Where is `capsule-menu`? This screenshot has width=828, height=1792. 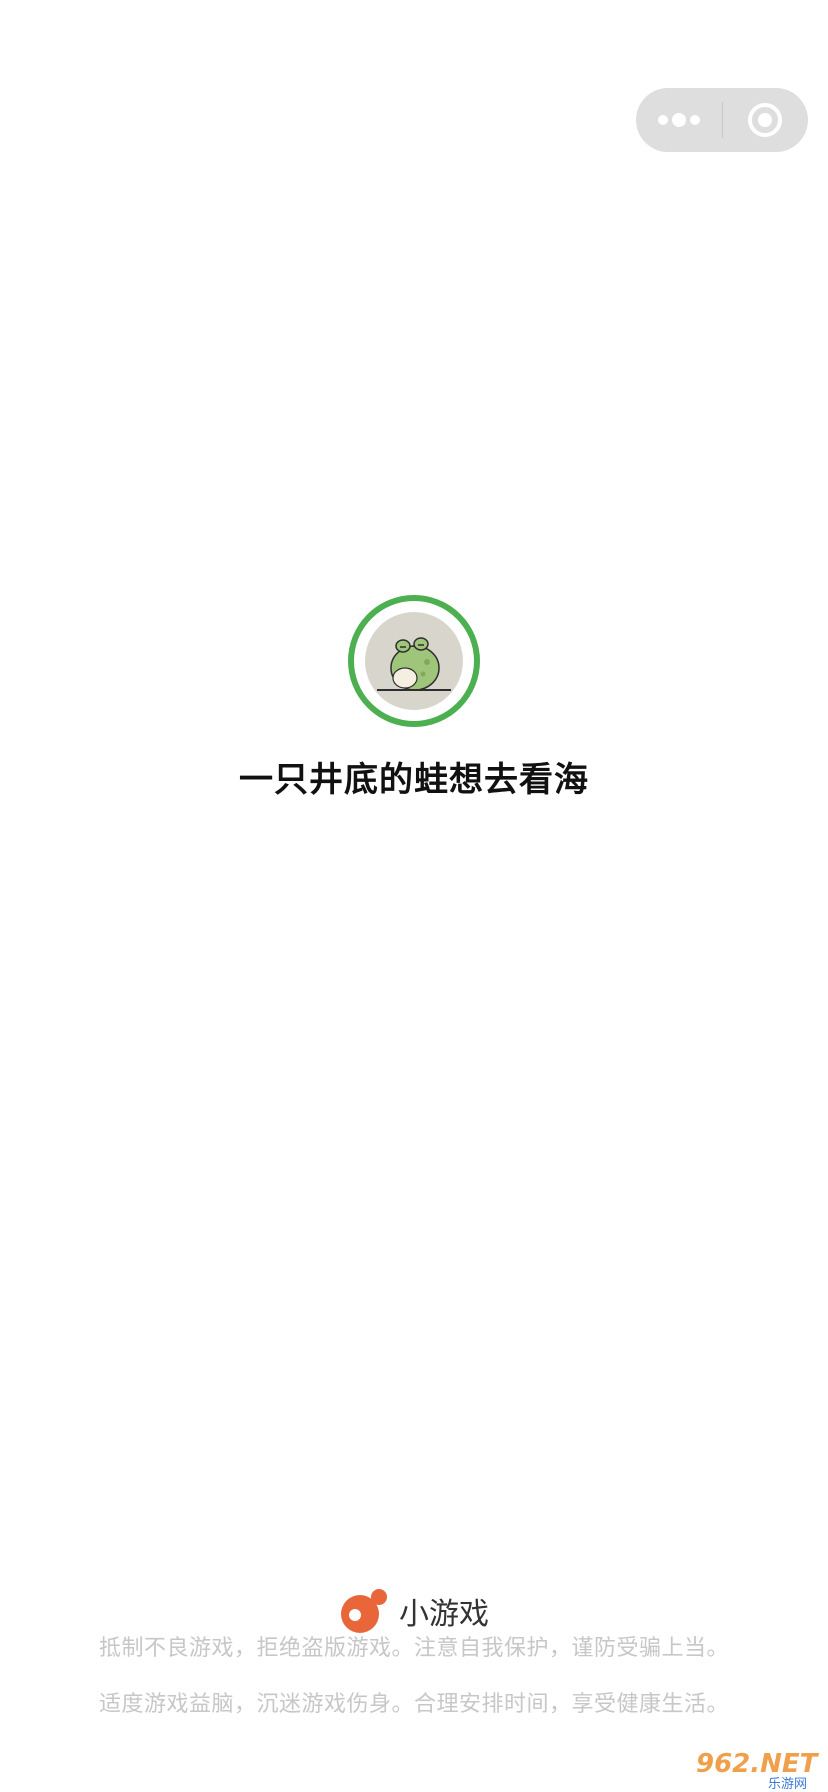
capsule-menu is located at coordinates (722, 120).